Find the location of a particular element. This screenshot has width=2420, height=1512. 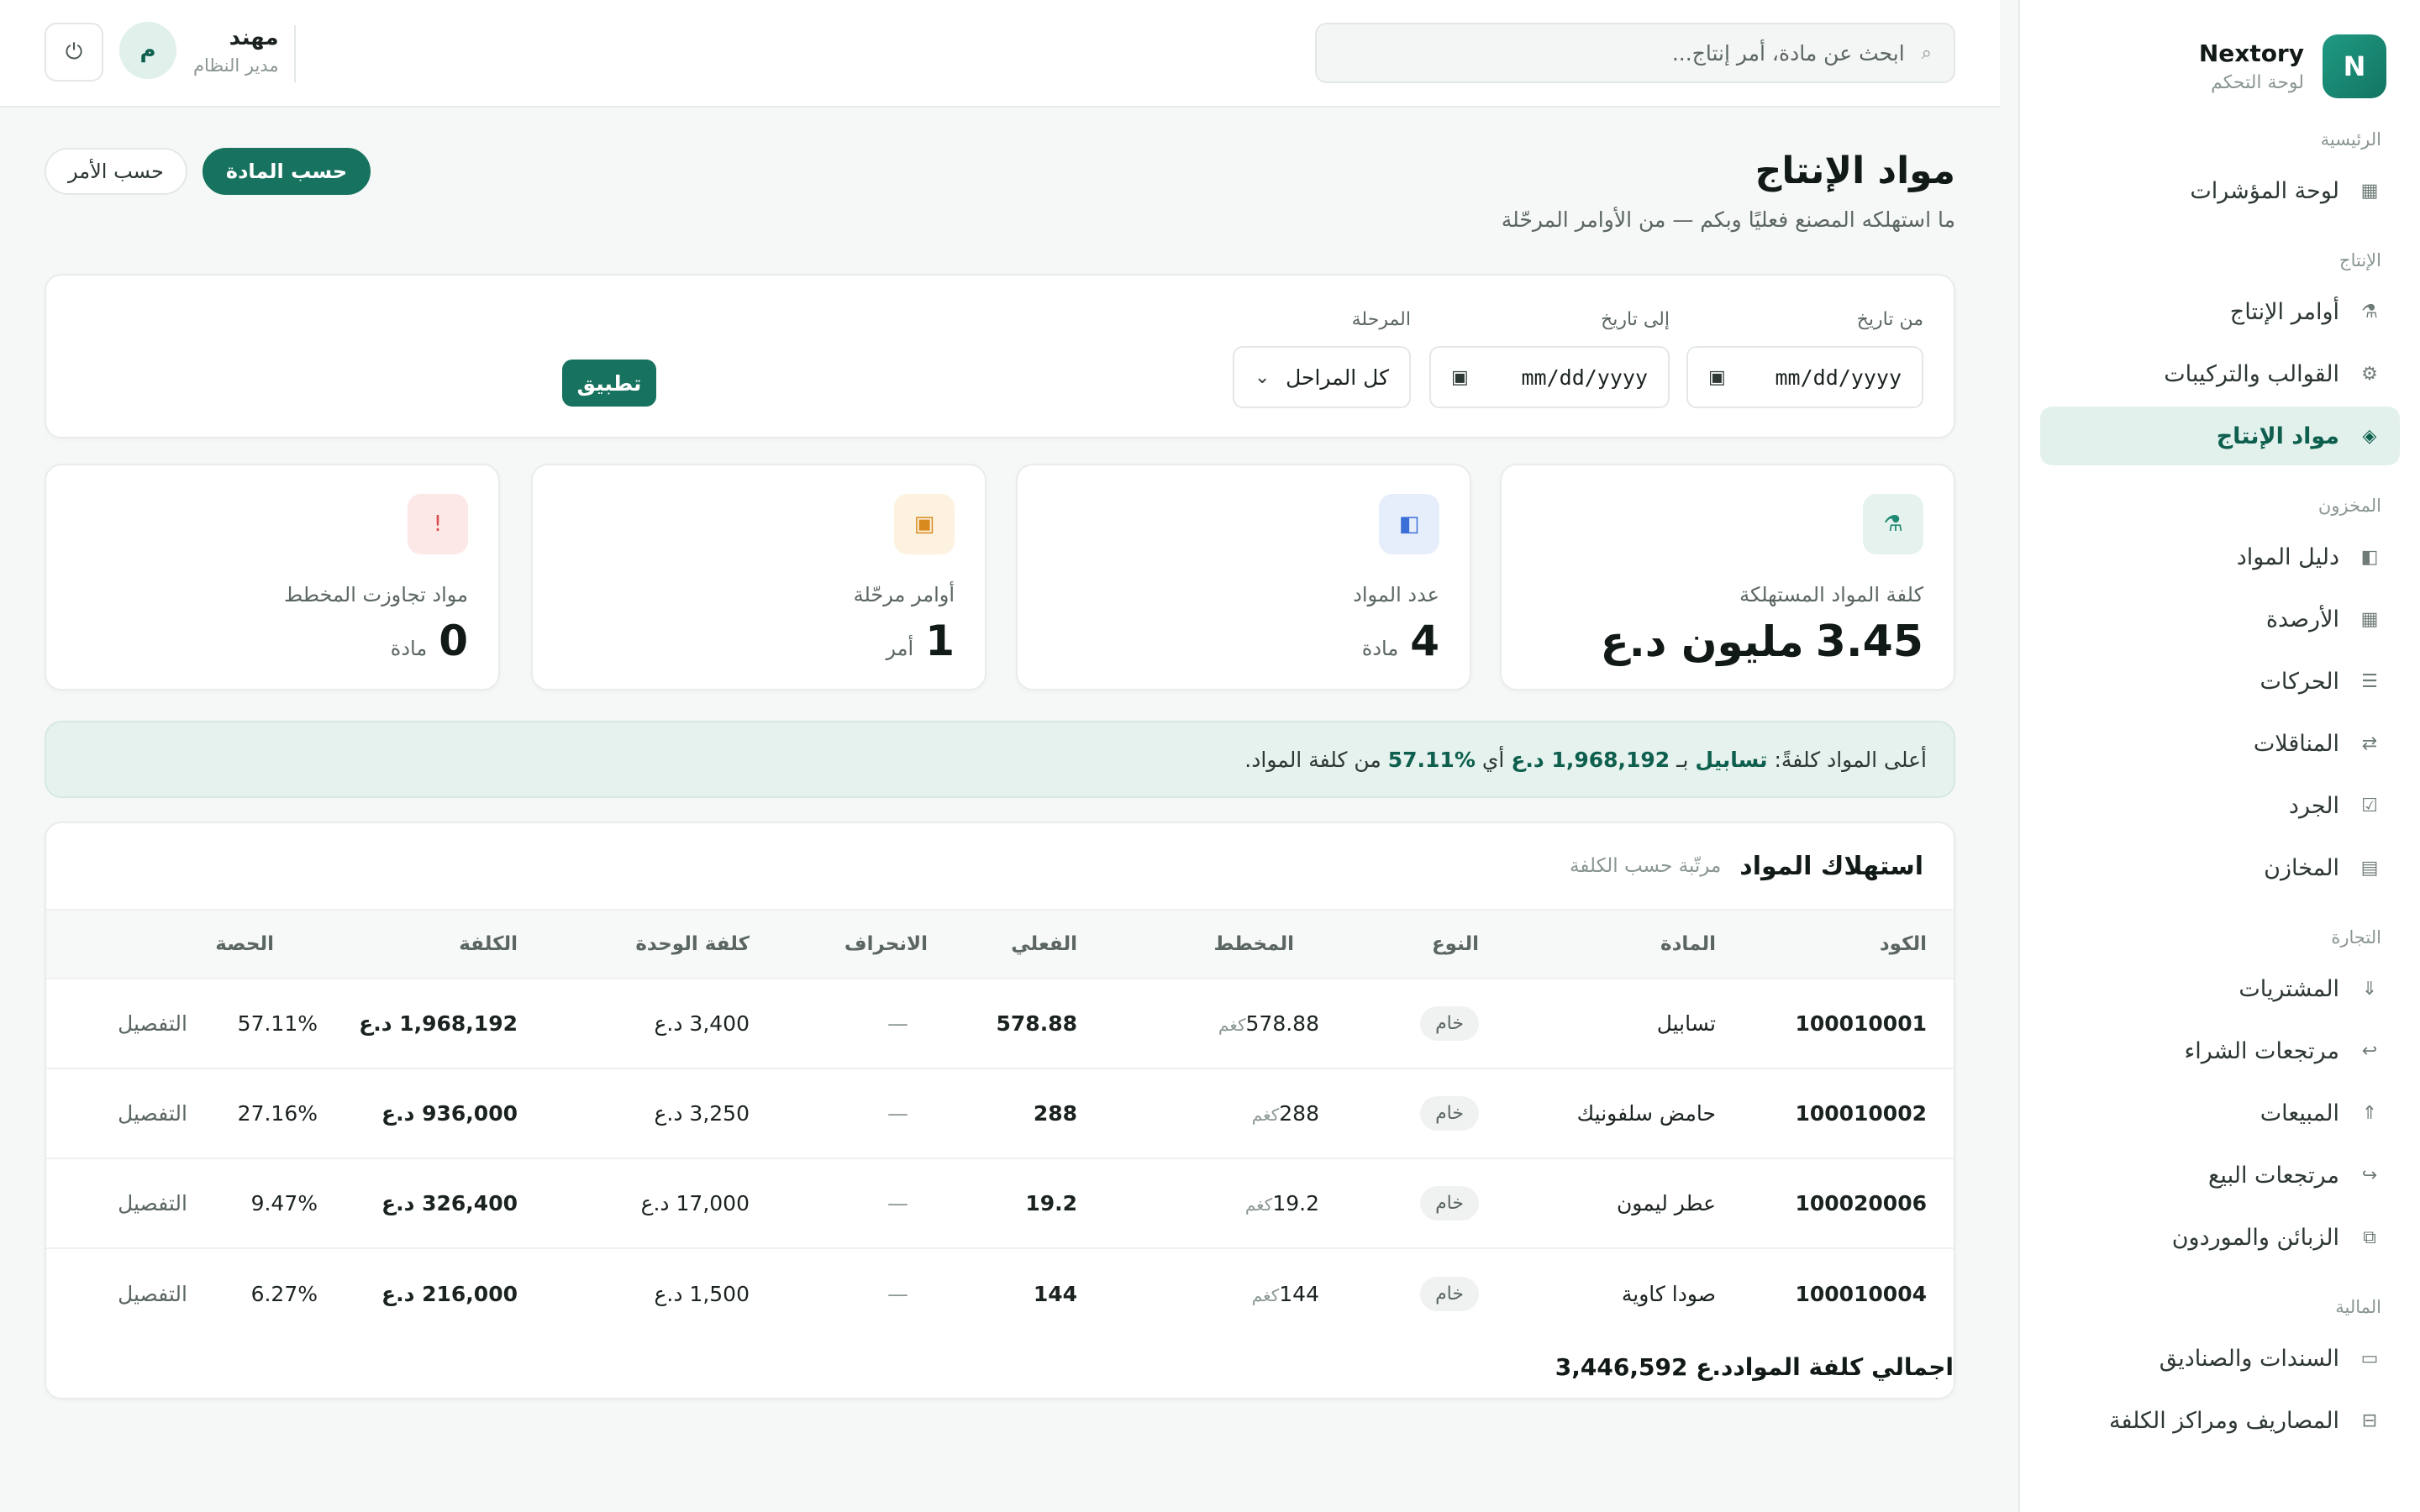

brand-name: Nextory is located at coordinates (2251, 53).